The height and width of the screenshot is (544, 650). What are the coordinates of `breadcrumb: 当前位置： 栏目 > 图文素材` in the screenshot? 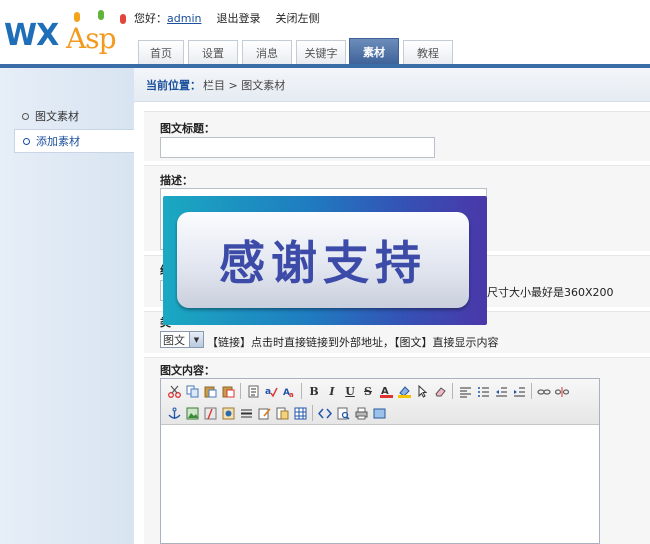 It's located at (392, 85).